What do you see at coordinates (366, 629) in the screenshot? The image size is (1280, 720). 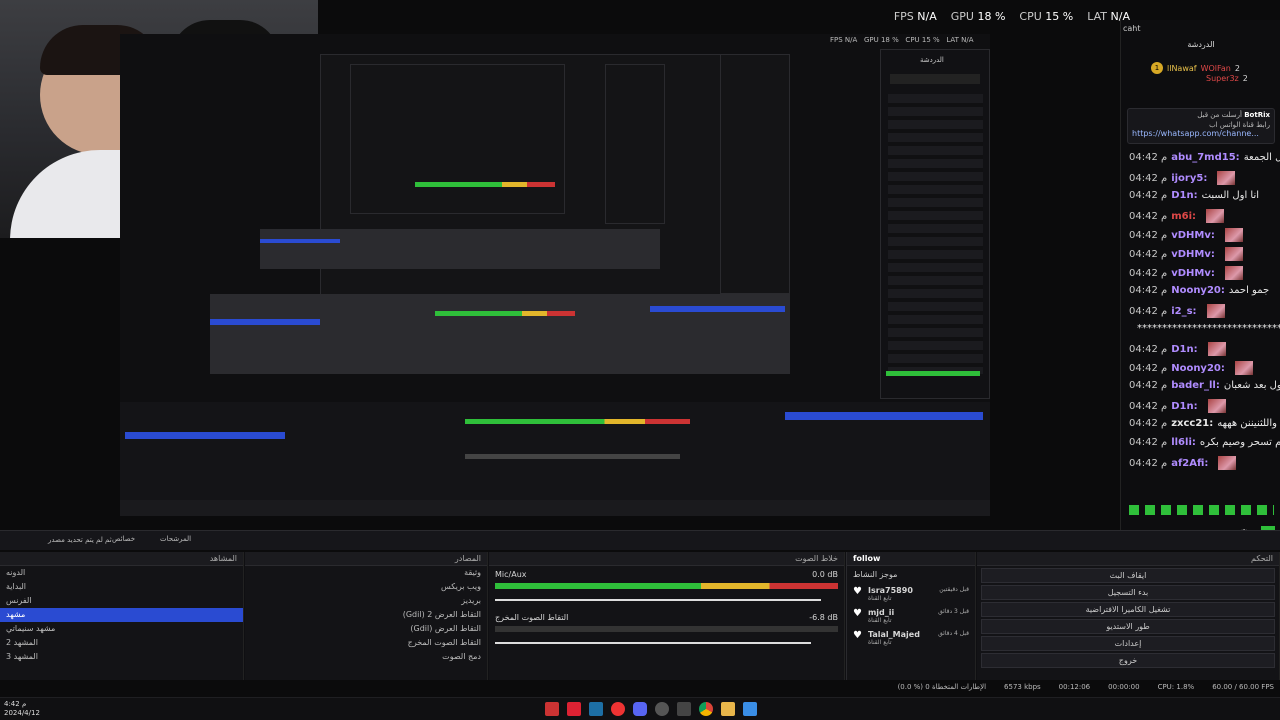 I see `source-item: (Gdil) التقاط العرض` at bounding box center [366, 629].